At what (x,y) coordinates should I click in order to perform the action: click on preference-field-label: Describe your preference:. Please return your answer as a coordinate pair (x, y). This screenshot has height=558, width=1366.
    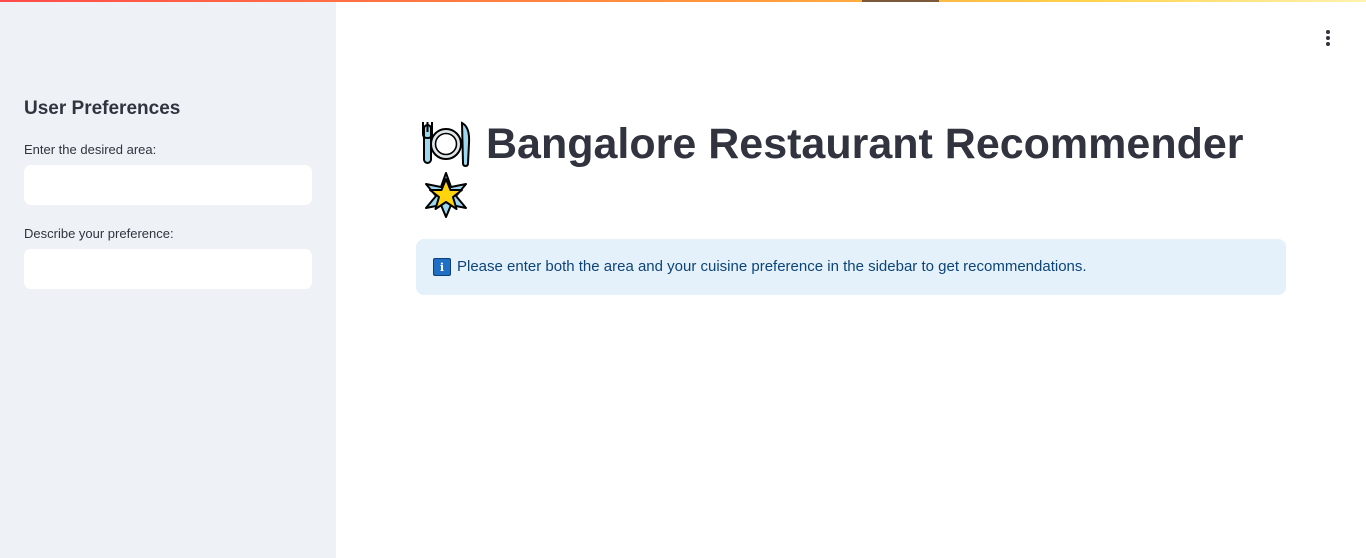
    Looking at the image, I should click on (99, 233).